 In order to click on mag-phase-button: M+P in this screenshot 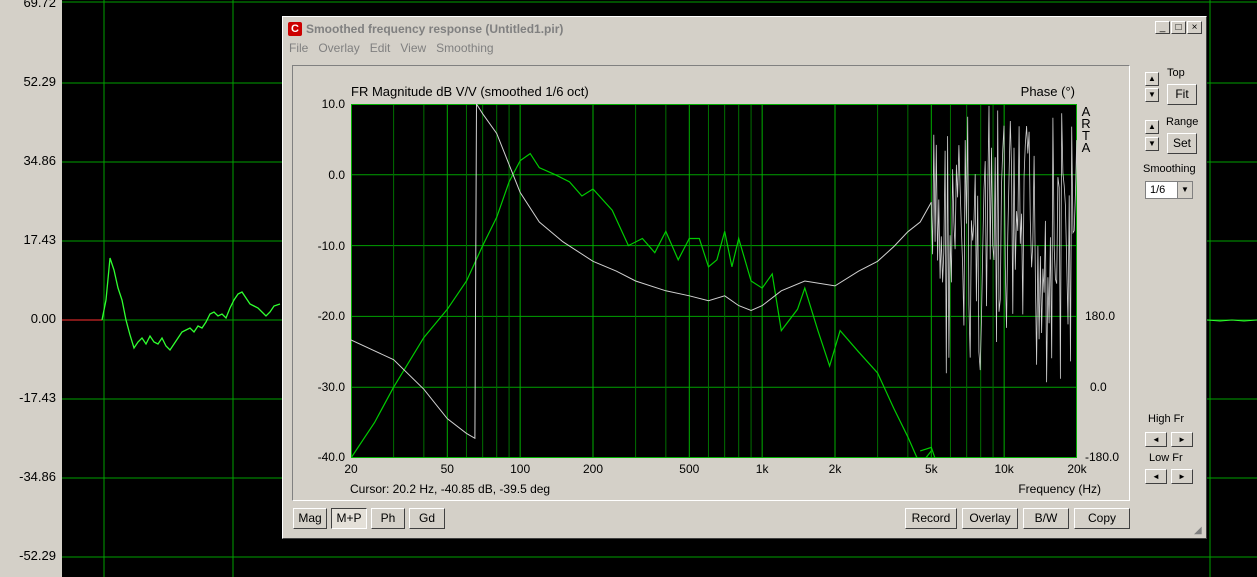, I will do `click(349, 518)`.